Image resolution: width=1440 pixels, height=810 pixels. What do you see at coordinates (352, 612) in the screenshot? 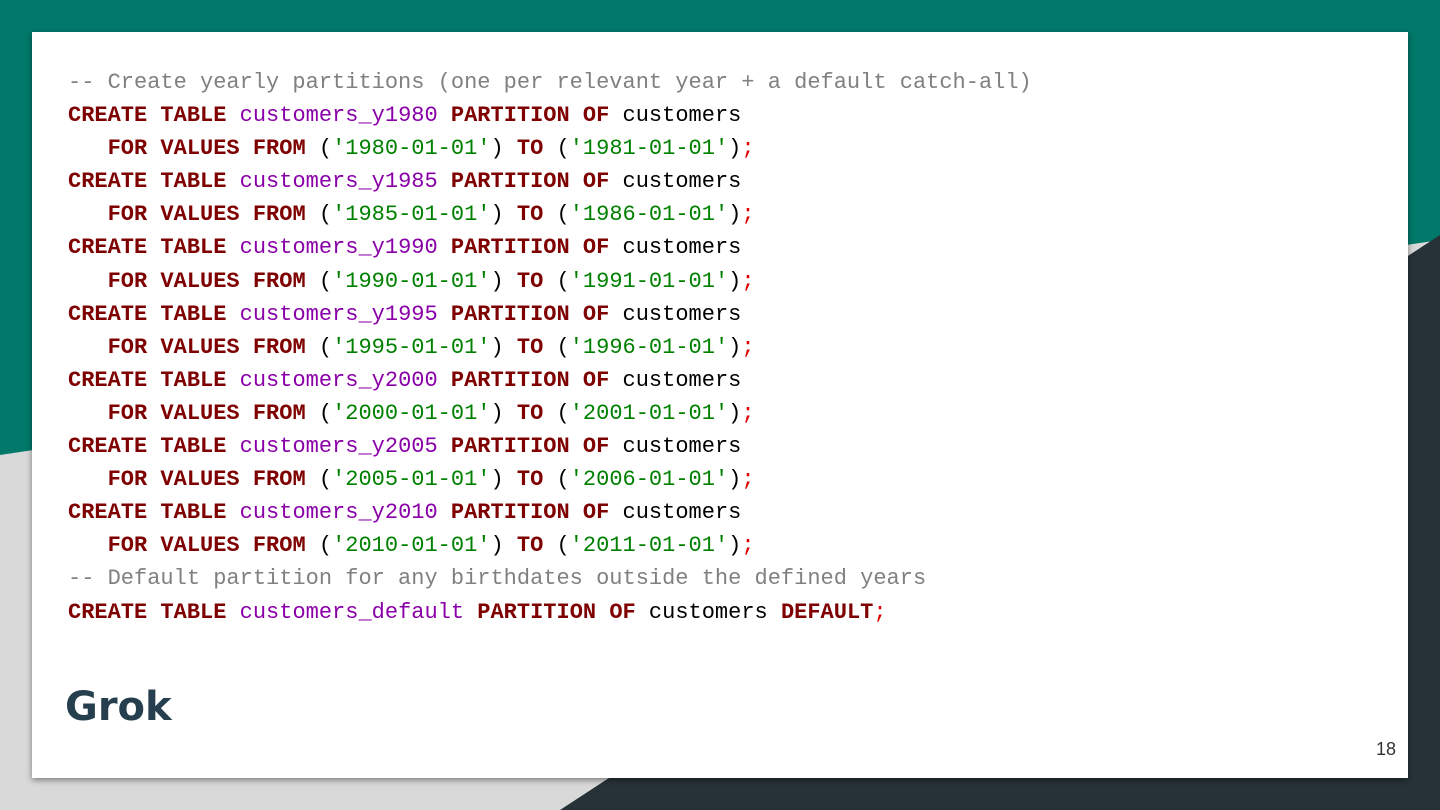
I see `default-table-name: customers_default` at bounding box center [352, 612].